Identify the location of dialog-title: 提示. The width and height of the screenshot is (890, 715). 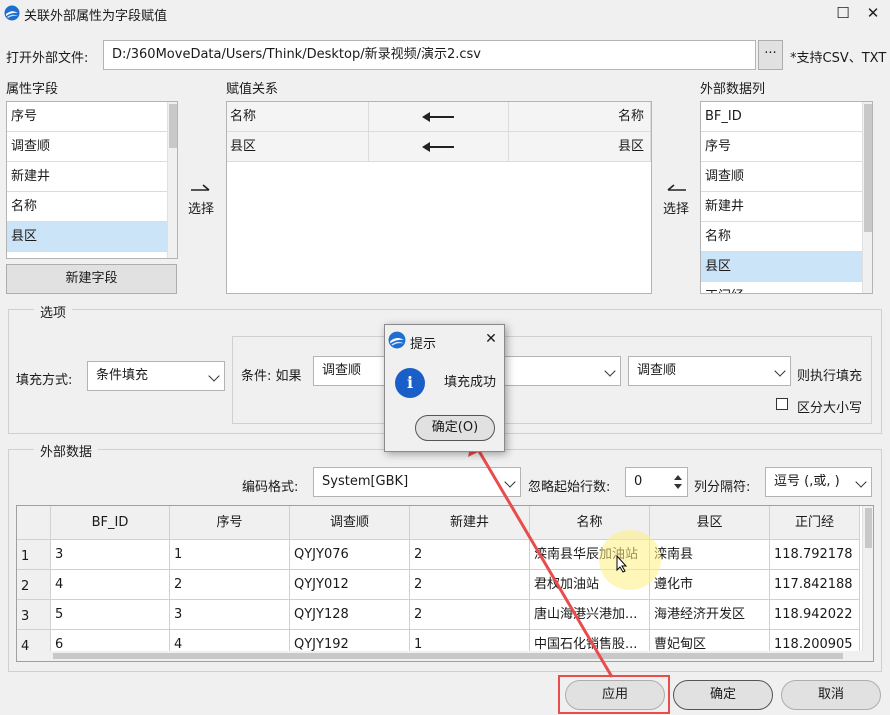
(423, 344).